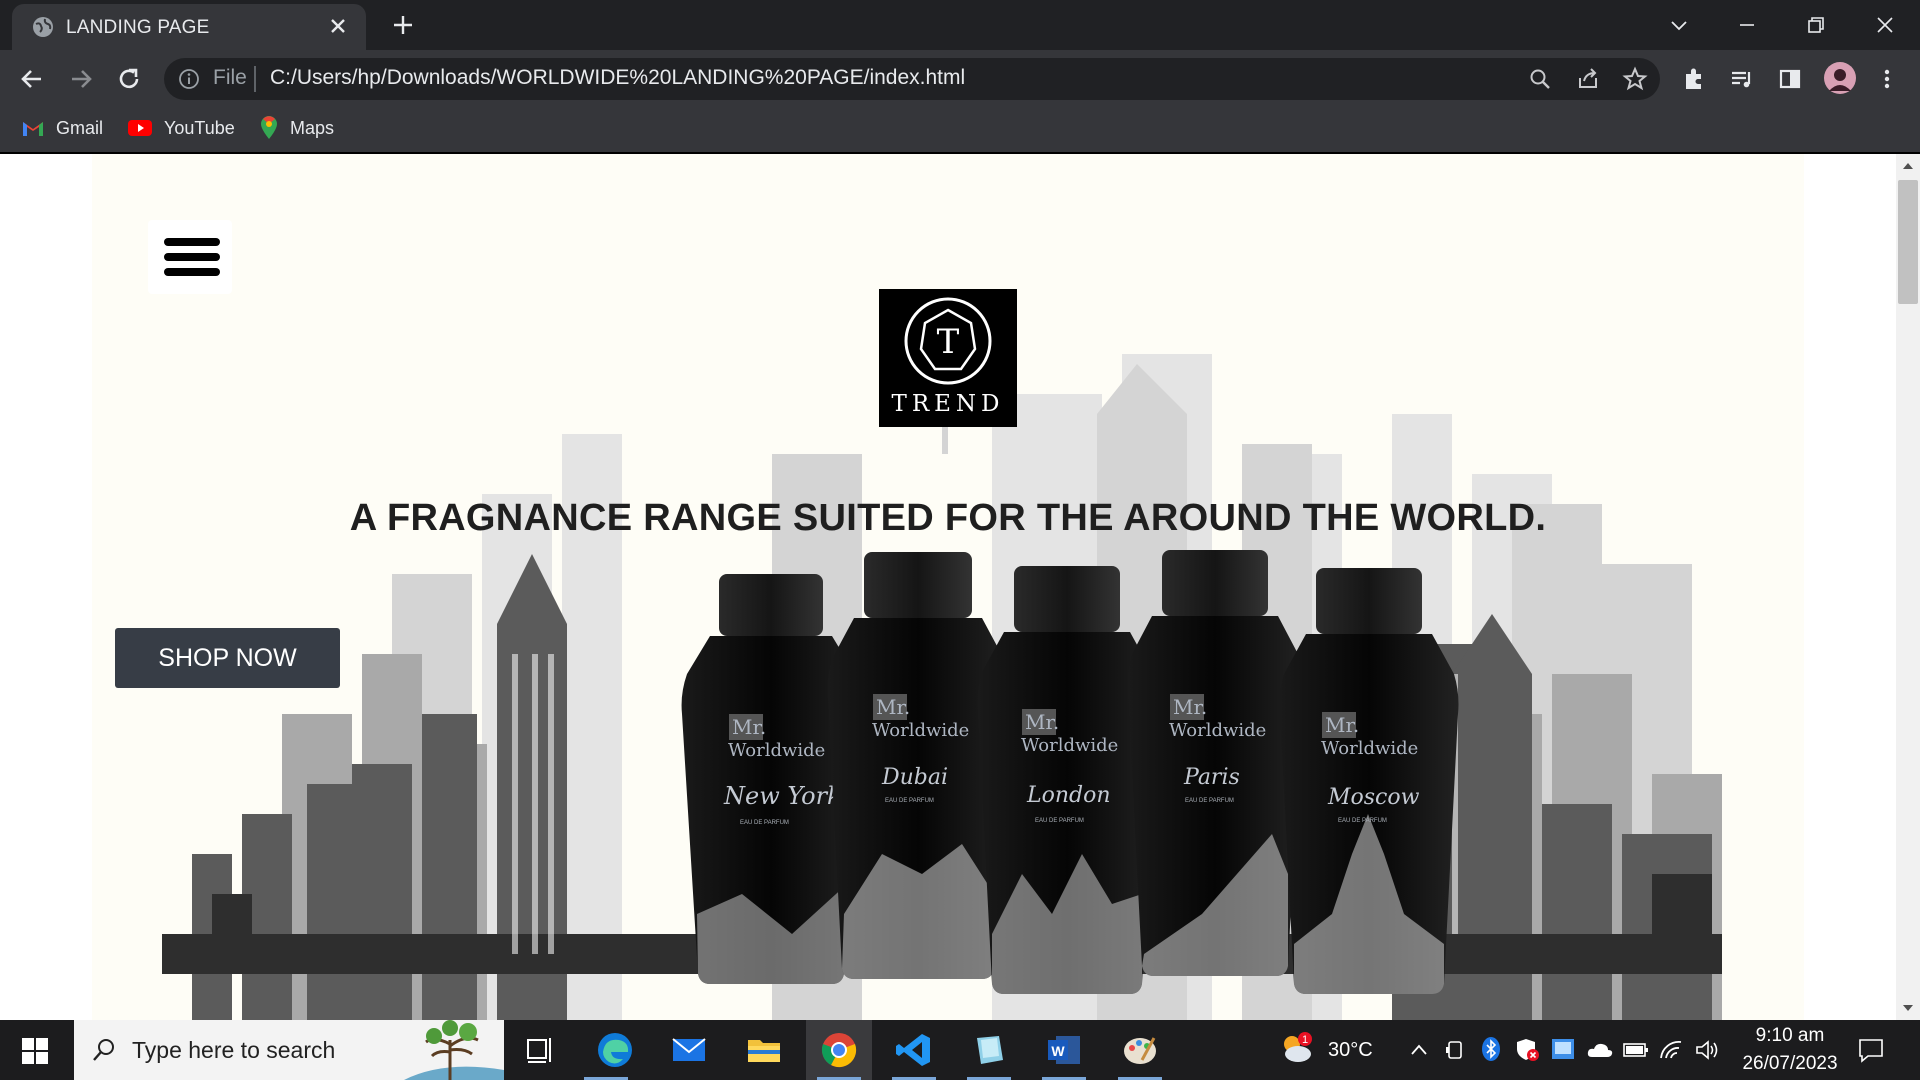 This screenshot has height=1080, width=1920. I want to click on clock-date: 26/07/2023, so click(1790, 1064).